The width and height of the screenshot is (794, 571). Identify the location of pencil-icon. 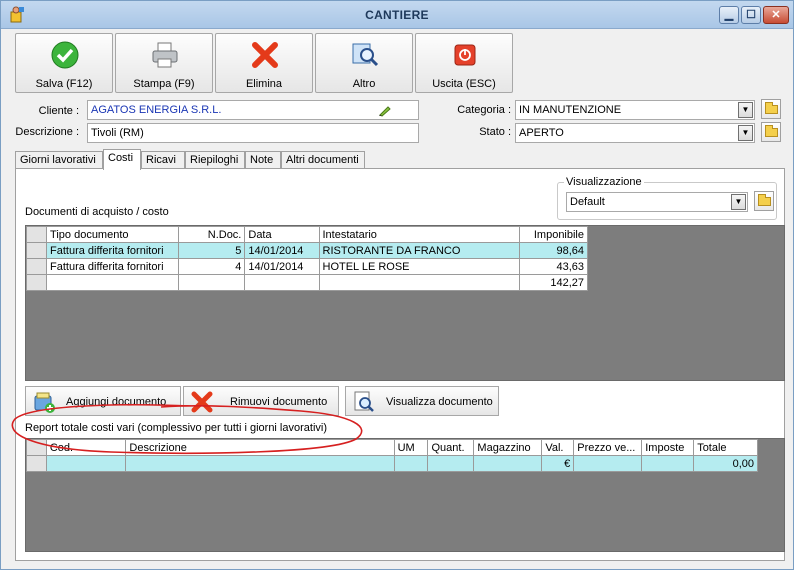
(385, 110).